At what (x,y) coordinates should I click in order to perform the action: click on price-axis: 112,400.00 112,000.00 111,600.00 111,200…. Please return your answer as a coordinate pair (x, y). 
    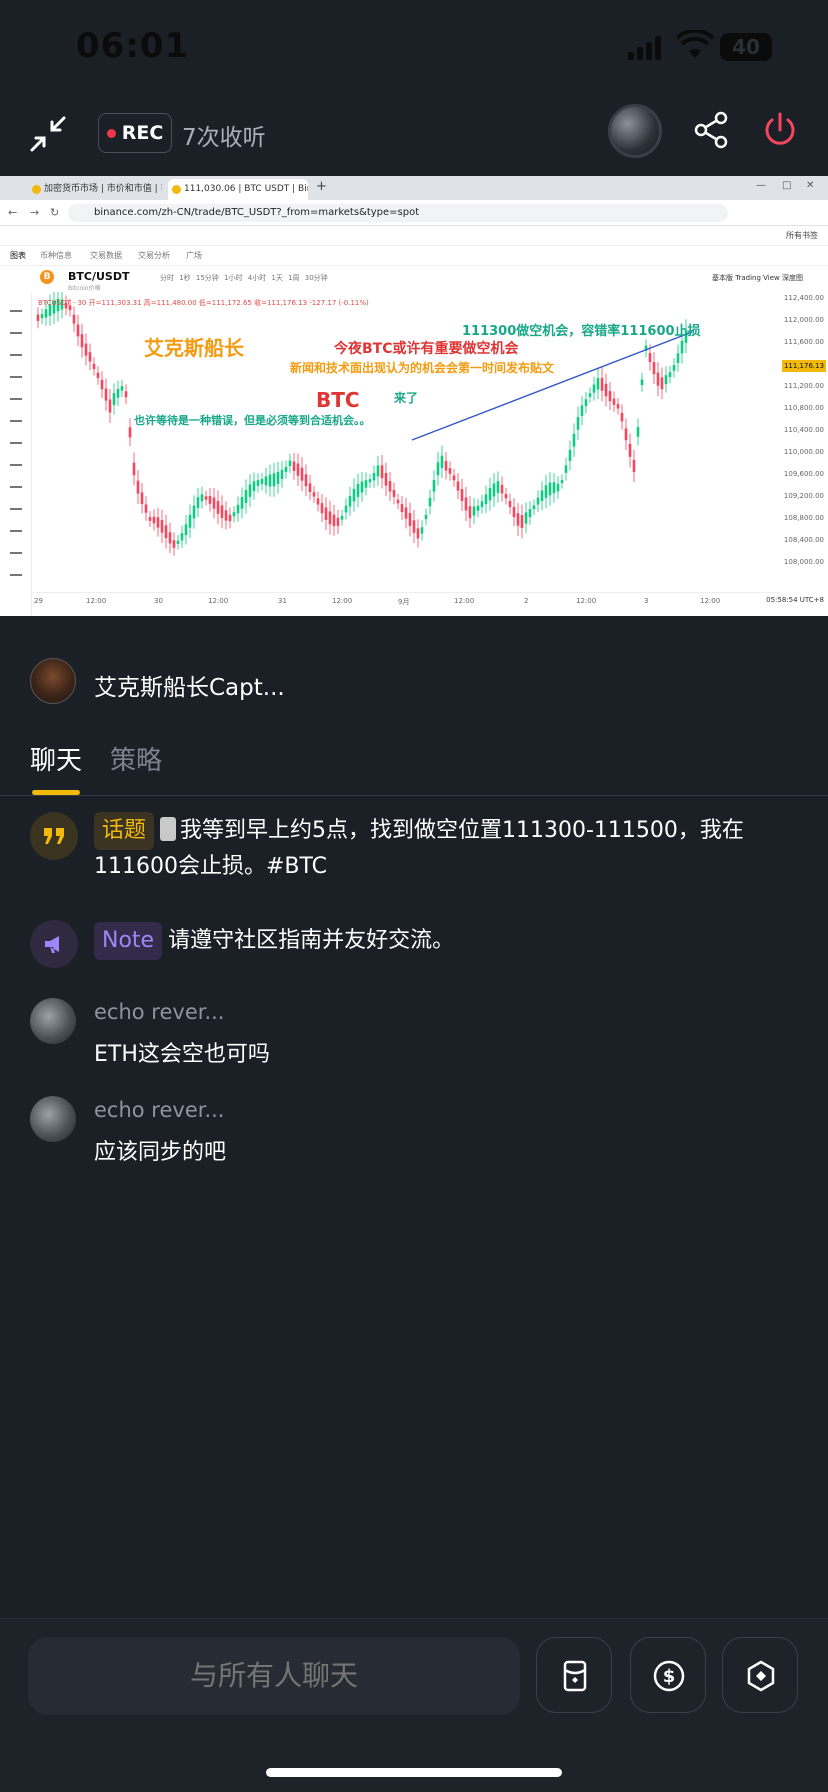
    Looking at the image, I should click on (803, 430).